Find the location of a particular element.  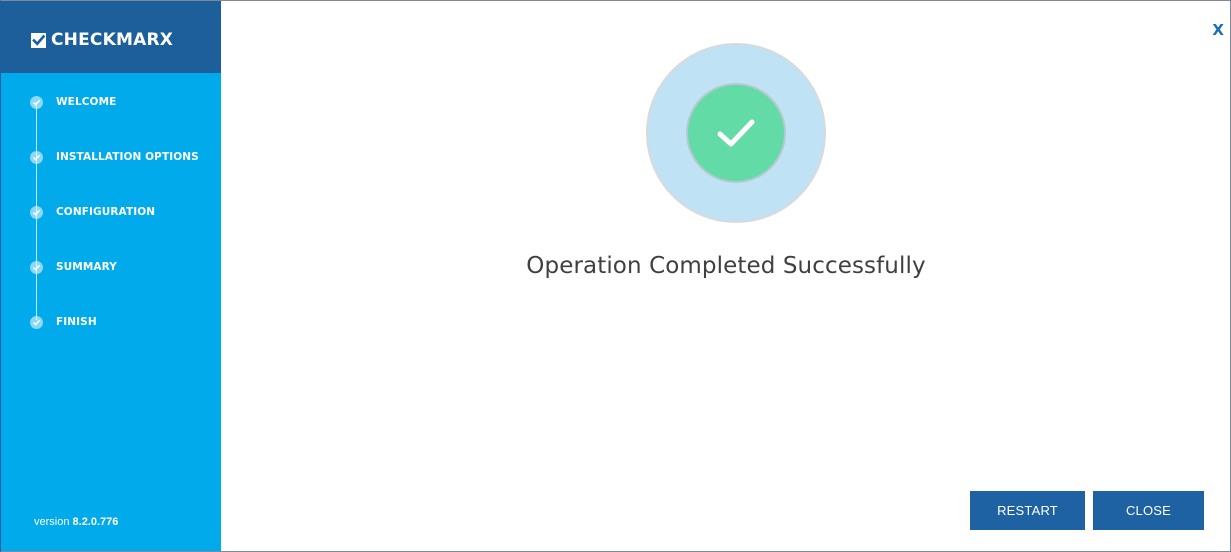

step-label: WELCOME is located at coordinates (86, 102).